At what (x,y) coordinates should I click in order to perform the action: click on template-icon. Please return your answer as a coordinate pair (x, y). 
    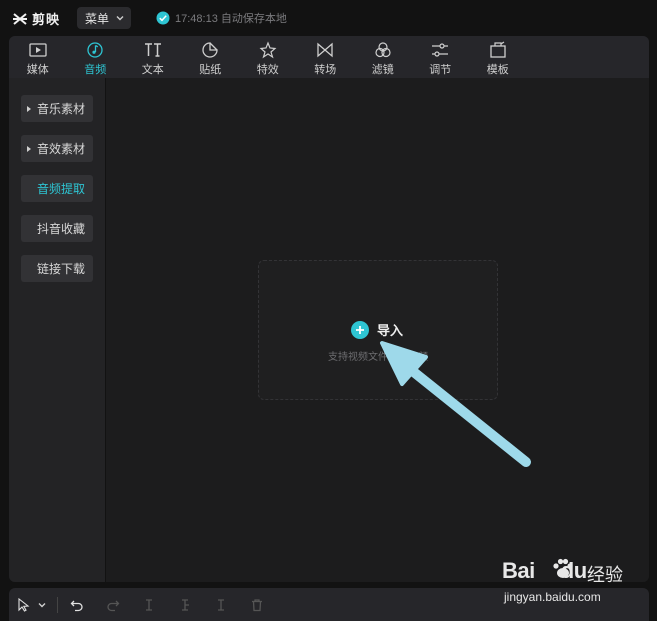
    Looking at the image, I should click on (498, 49).